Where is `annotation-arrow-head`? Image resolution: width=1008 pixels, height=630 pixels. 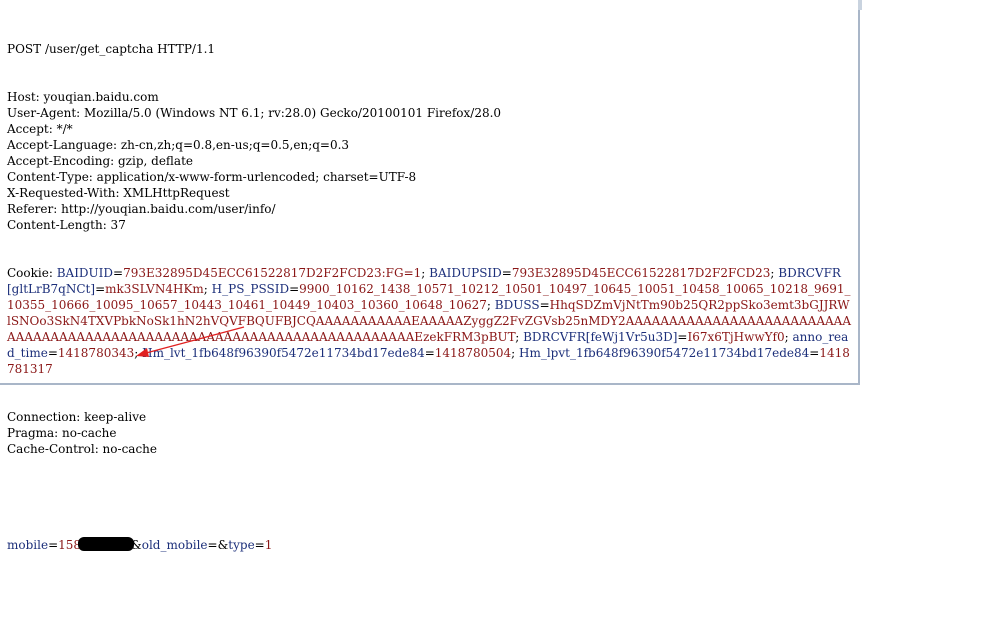 annotation-arrow-head is located at coordinates (142, 352).